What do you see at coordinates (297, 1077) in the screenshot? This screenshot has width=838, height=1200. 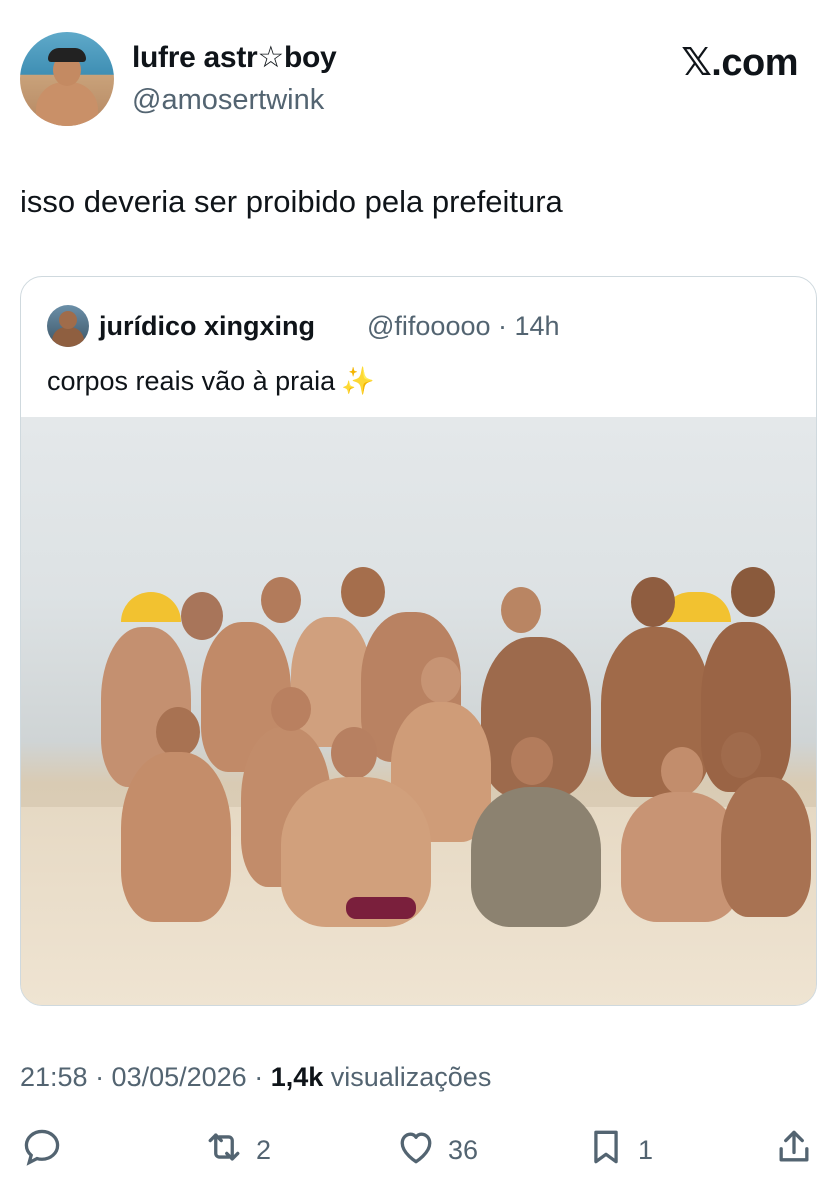 I see `views-count: 1,4k` at bounding box center [297, 1077].